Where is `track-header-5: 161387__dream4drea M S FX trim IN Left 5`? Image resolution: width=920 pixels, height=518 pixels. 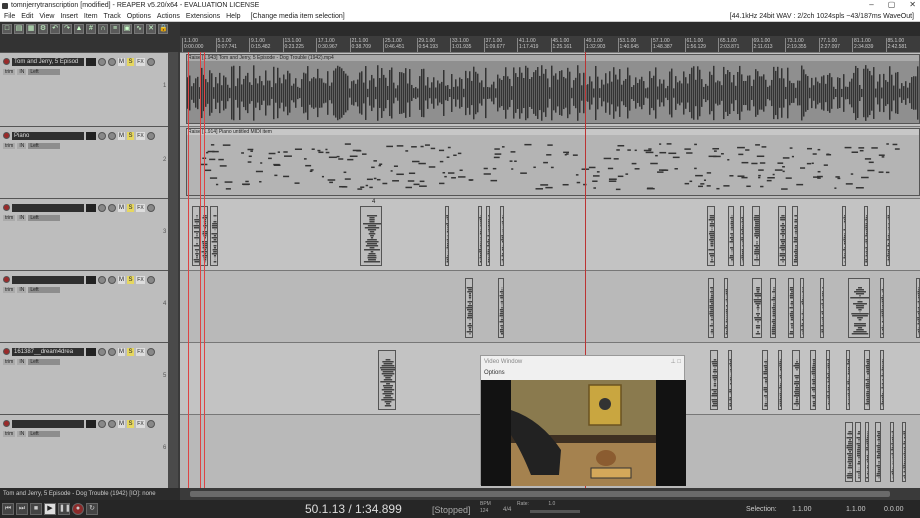 track-header-5: 161387__dream4drea M S FX trim IN Left 5 is located at coordinates (84, 378).